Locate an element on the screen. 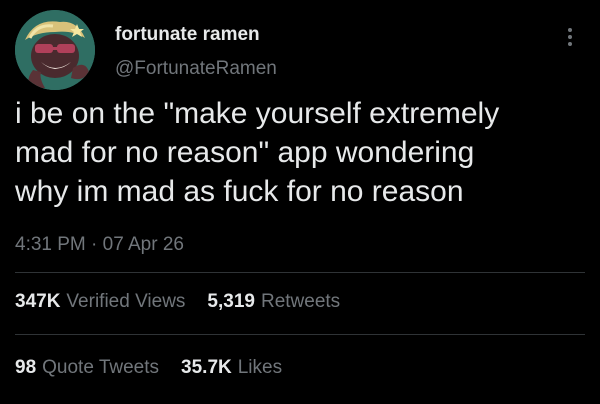 This screenshot has width=600, height=404. quote-tweets-stat: 98 Quote Tweets is located at coordinates (87, 368).